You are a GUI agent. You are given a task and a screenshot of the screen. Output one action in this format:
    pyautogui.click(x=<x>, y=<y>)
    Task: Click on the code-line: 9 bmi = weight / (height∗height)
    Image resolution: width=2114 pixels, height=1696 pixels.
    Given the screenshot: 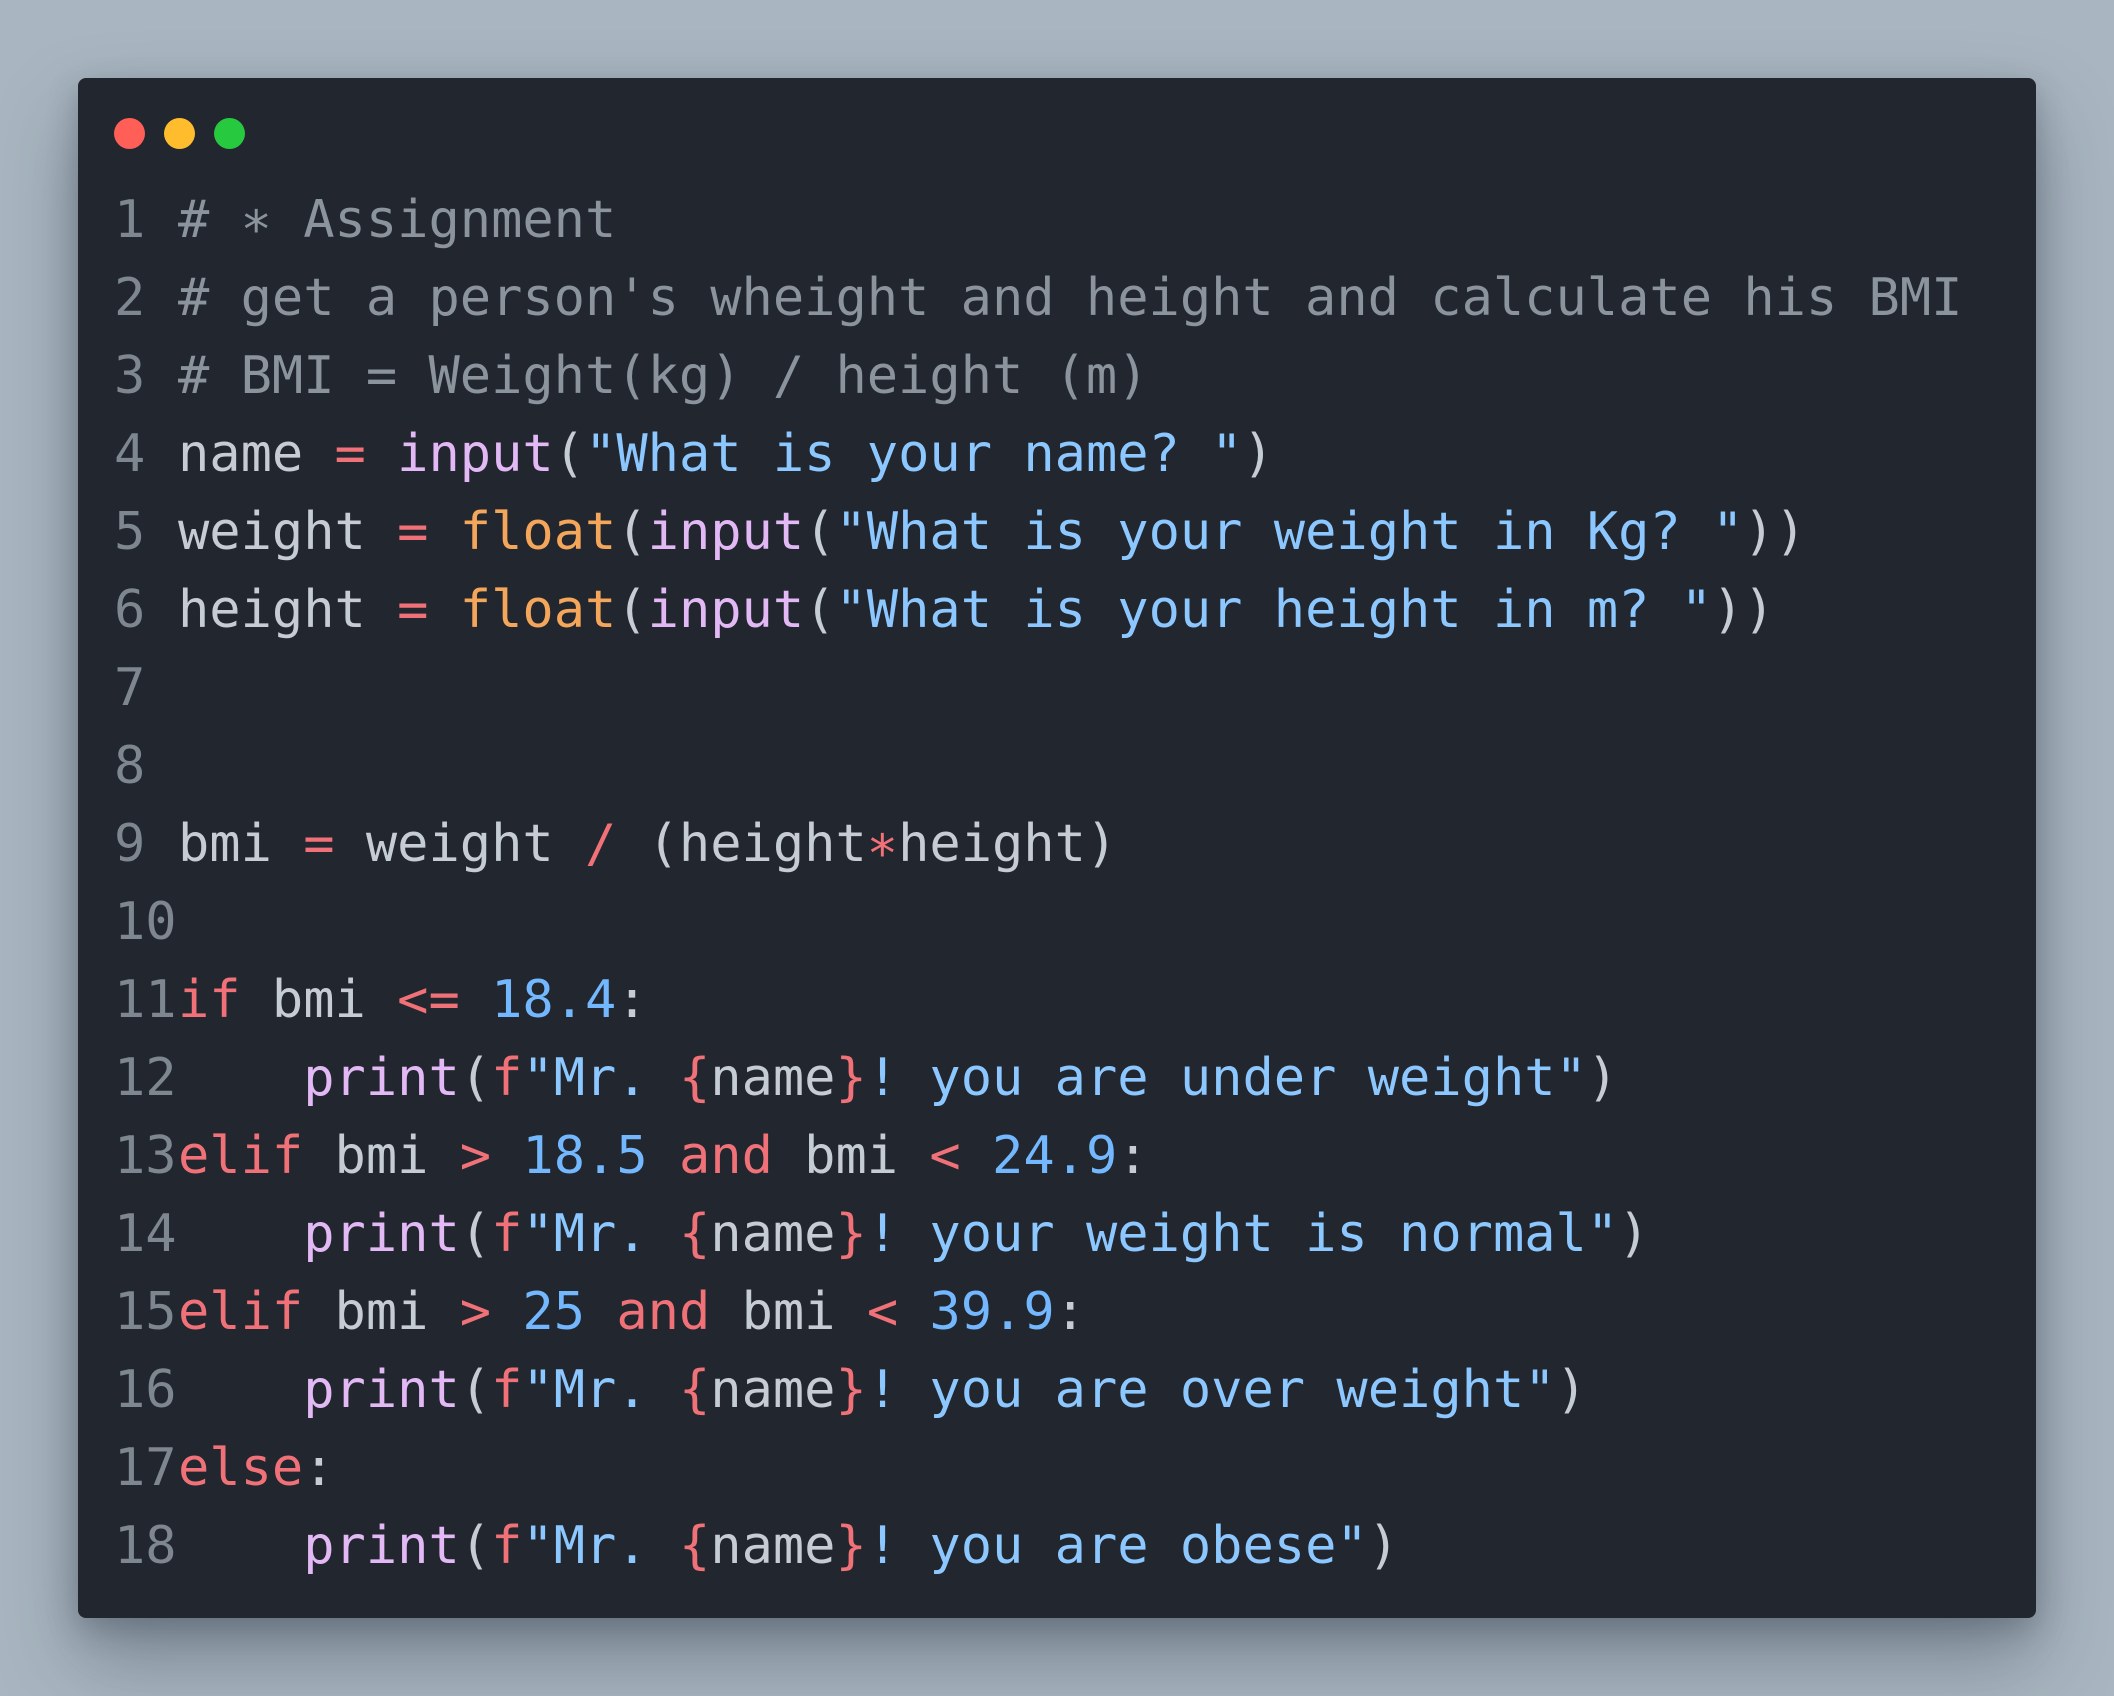 What is the action you would take?
    pyautogui.click(x=1064, y=844)
    